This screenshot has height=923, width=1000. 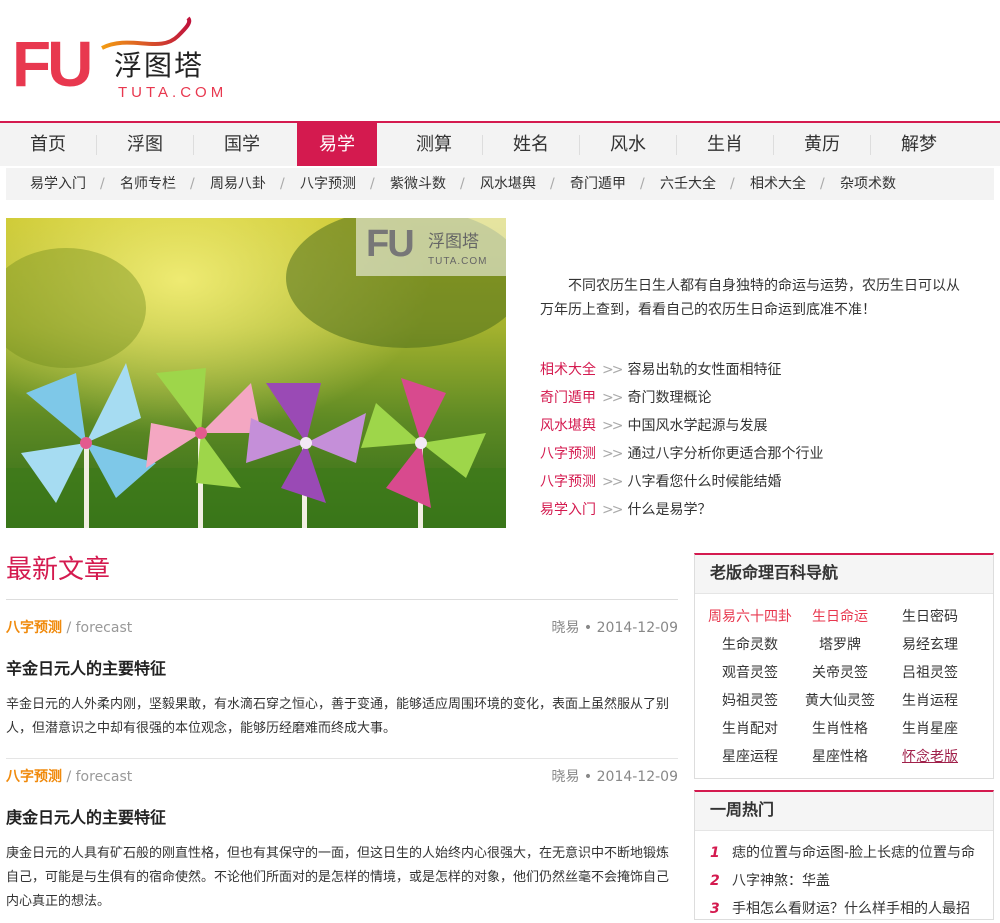 What do you see at coordinates (822, 144) in the screenshot?
I see `nav-item-huangli: 黄历` at bounding box center [822, 144].